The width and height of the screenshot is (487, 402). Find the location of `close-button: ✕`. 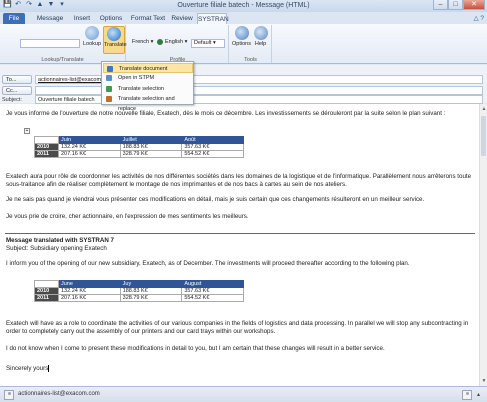

close-button: ✕ is located at coordinates (474, 5).